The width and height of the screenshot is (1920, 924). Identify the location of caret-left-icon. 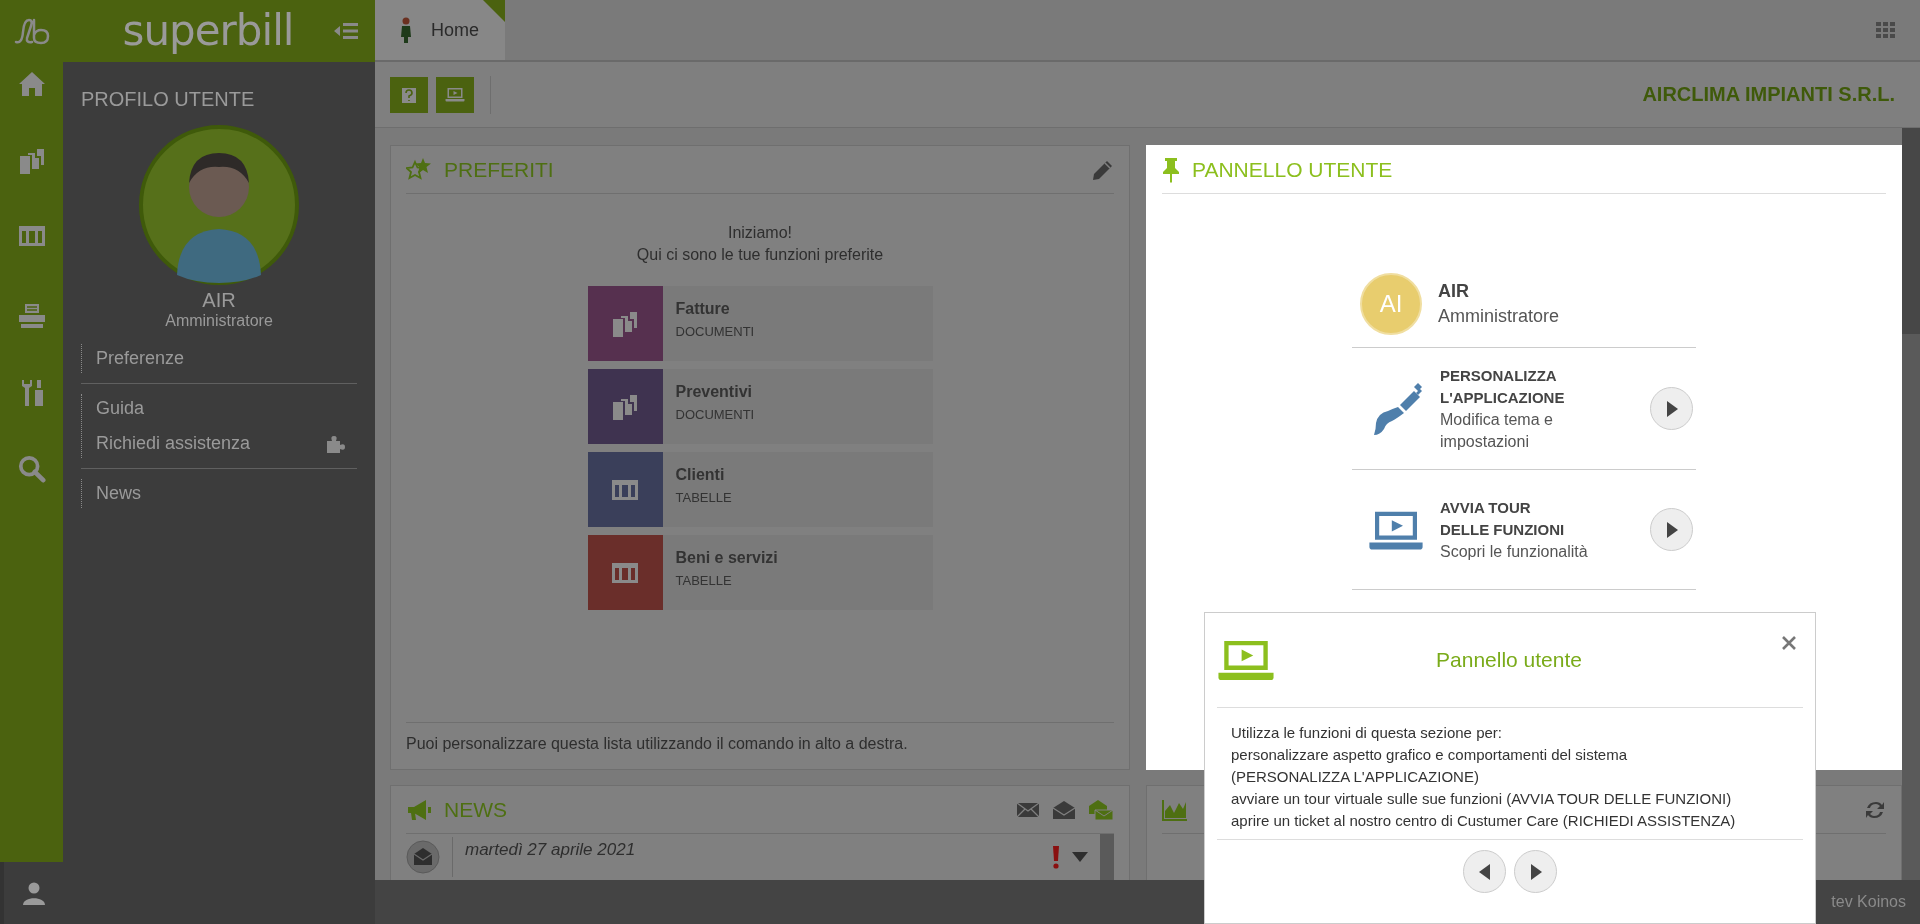
(1484, 871).